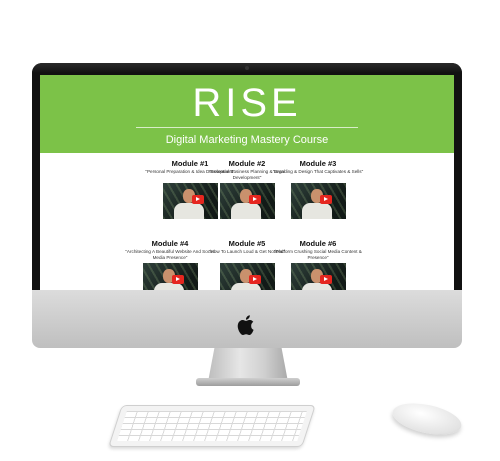 The image size is (500, 461). Describe the element at coordinates (247, 127) in the screenshot. I see `hero-divider` at that location.